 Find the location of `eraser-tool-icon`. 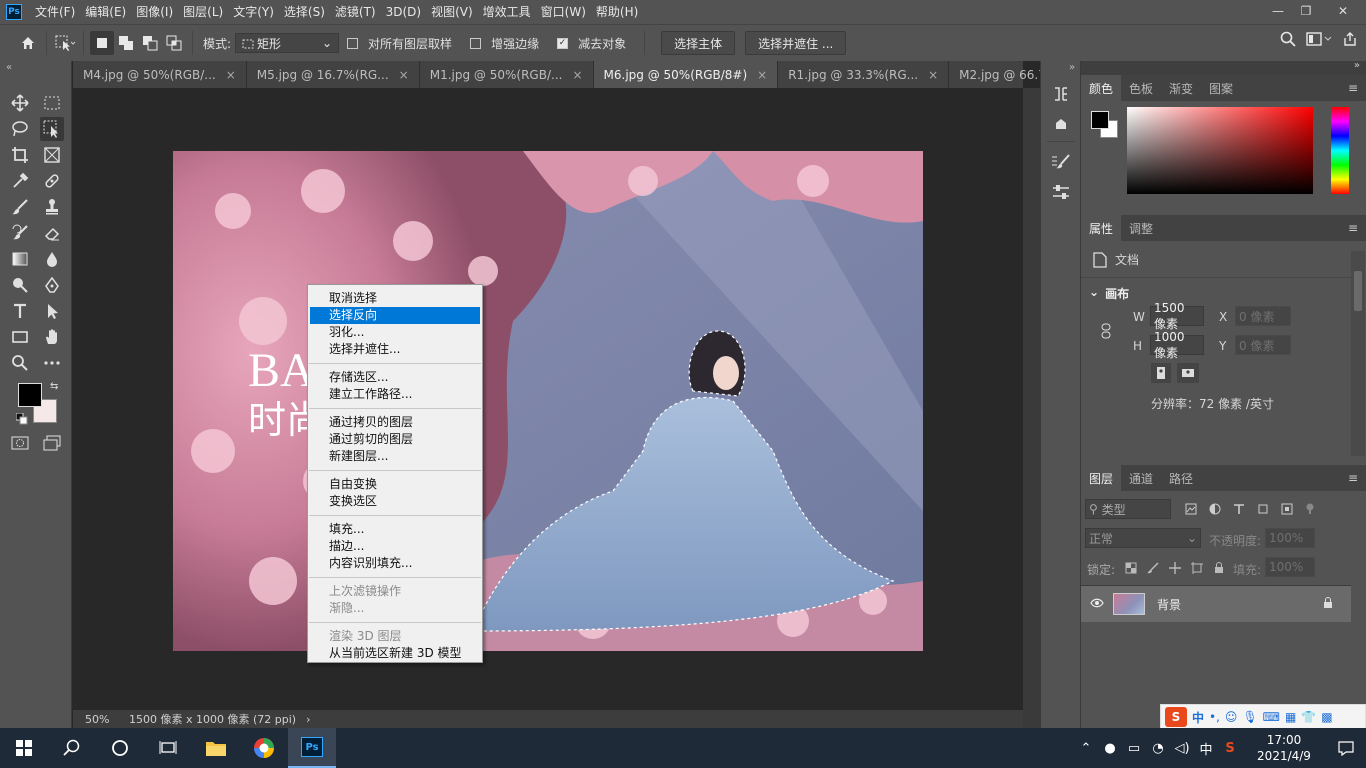

eraser-tool-icon is located at coordinates (52, 233).